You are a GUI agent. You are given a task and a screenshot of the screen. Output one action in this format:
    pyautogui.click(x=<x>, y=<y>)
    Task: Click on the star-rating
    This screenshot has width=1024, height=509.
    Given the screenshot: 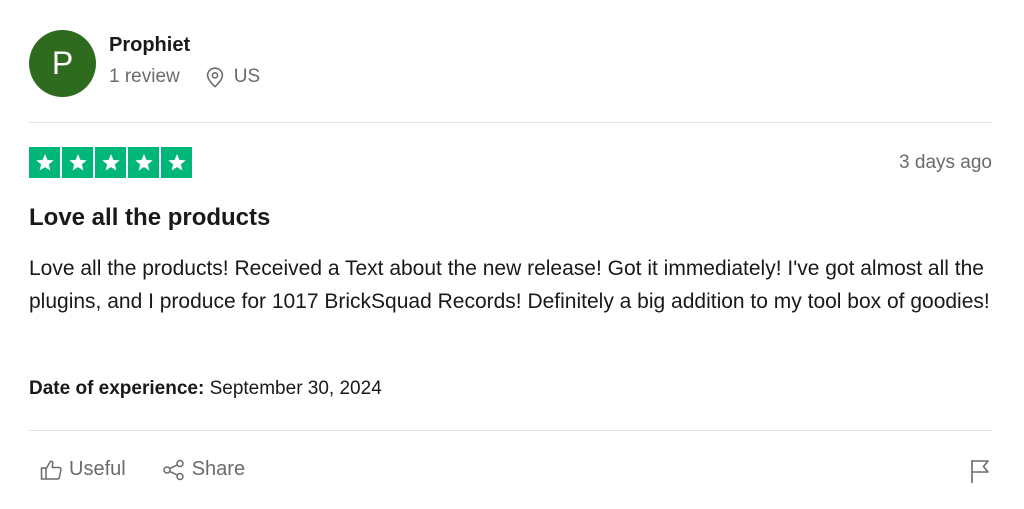 What is the action you would take?
    pyautogui.click(x=110, y=162)
    